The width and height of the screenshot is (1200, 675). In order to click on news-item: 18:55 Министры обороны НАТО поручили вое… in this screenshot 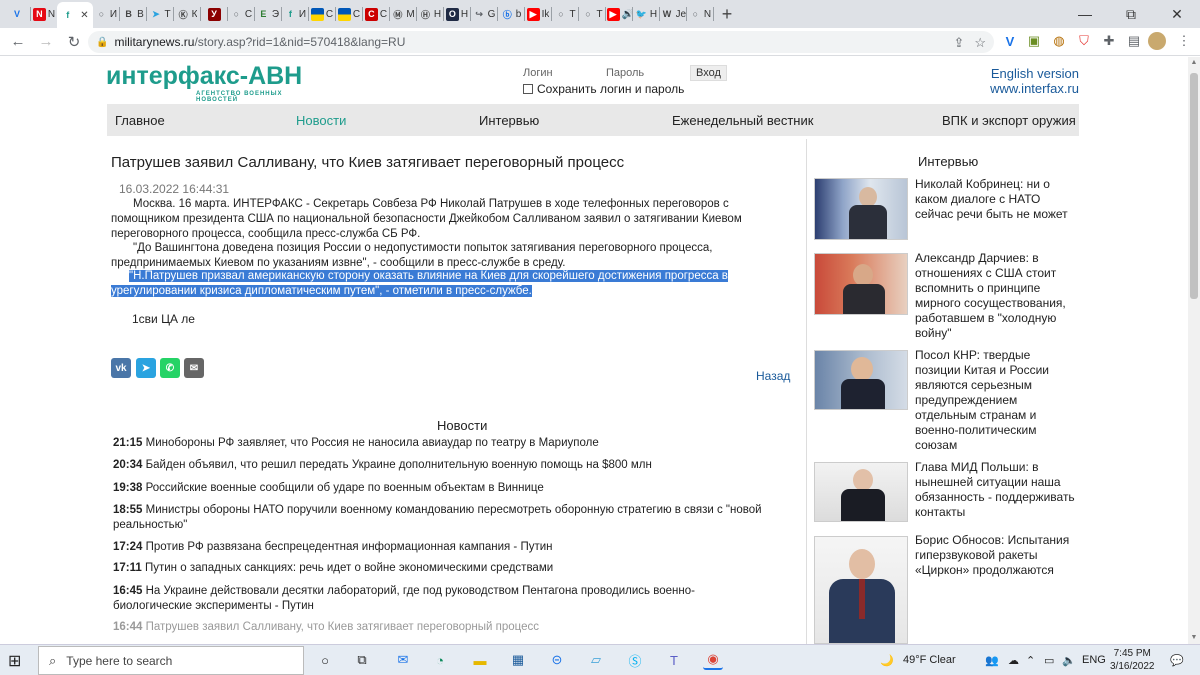, I will do `click(443, 518)`.